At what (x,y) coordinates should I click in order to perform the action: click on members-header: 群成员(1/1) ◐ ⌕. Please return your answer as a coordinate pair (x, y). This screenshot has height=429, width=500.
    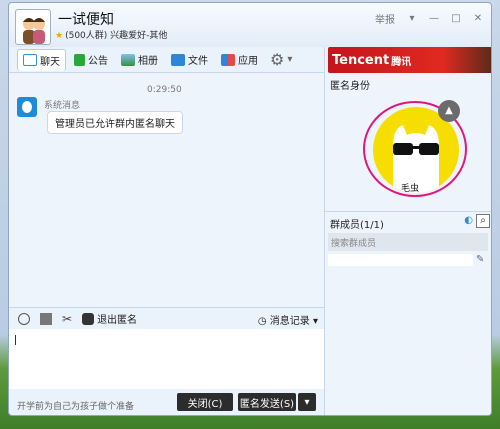
    Looking at the image, I should click on (408, 221).